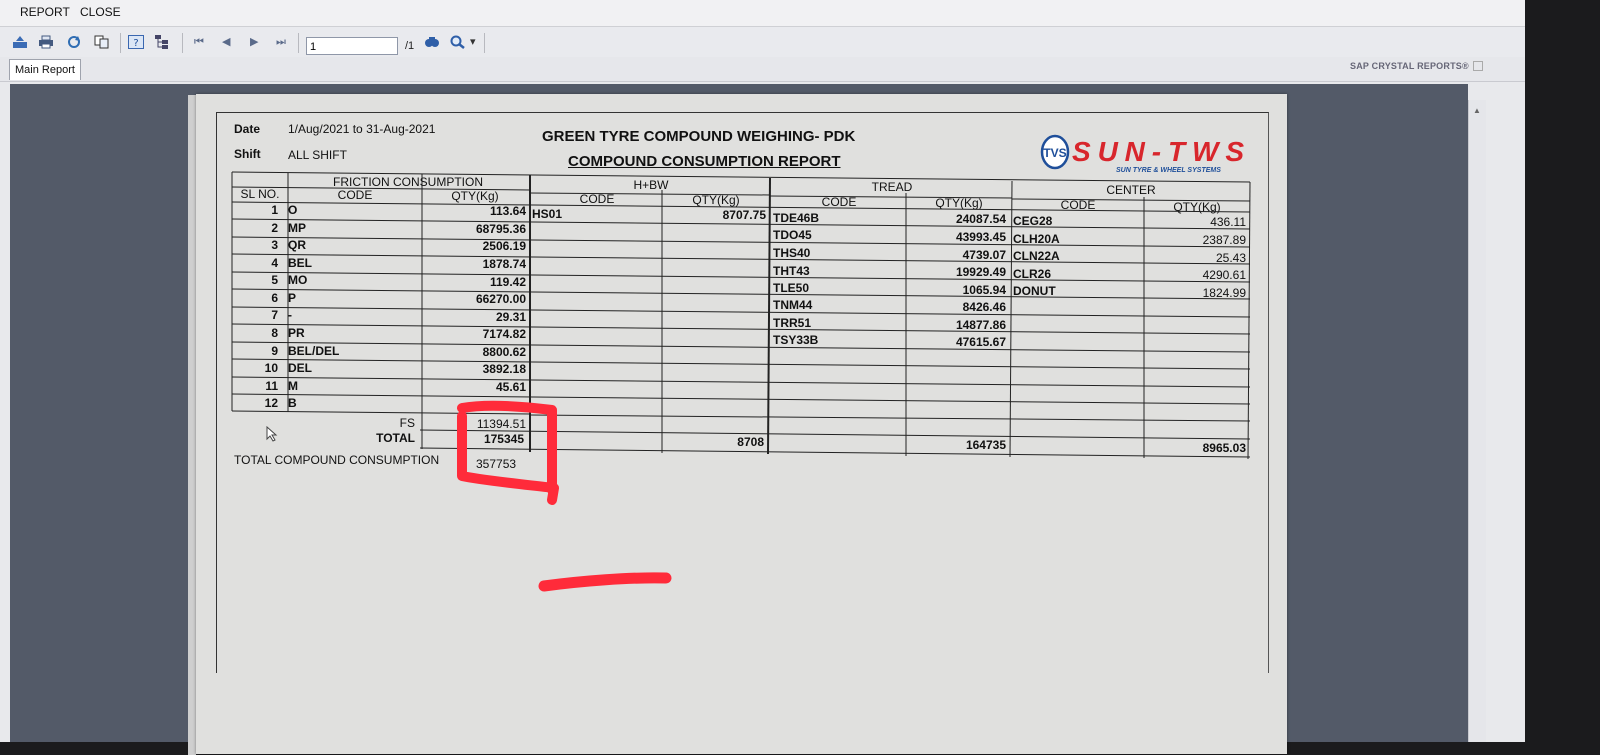 This screenshot has width=1600, height=755. Describe the element at coordinates (272, 434) in the screenshot. I see `mouse-cursor-icon` at that location.